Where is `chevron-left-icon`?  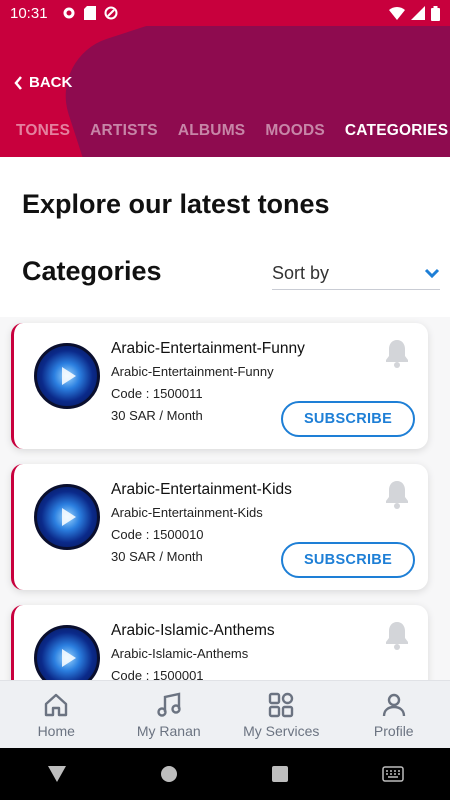
chevron-left-icon is located at coordinates (18, 82).